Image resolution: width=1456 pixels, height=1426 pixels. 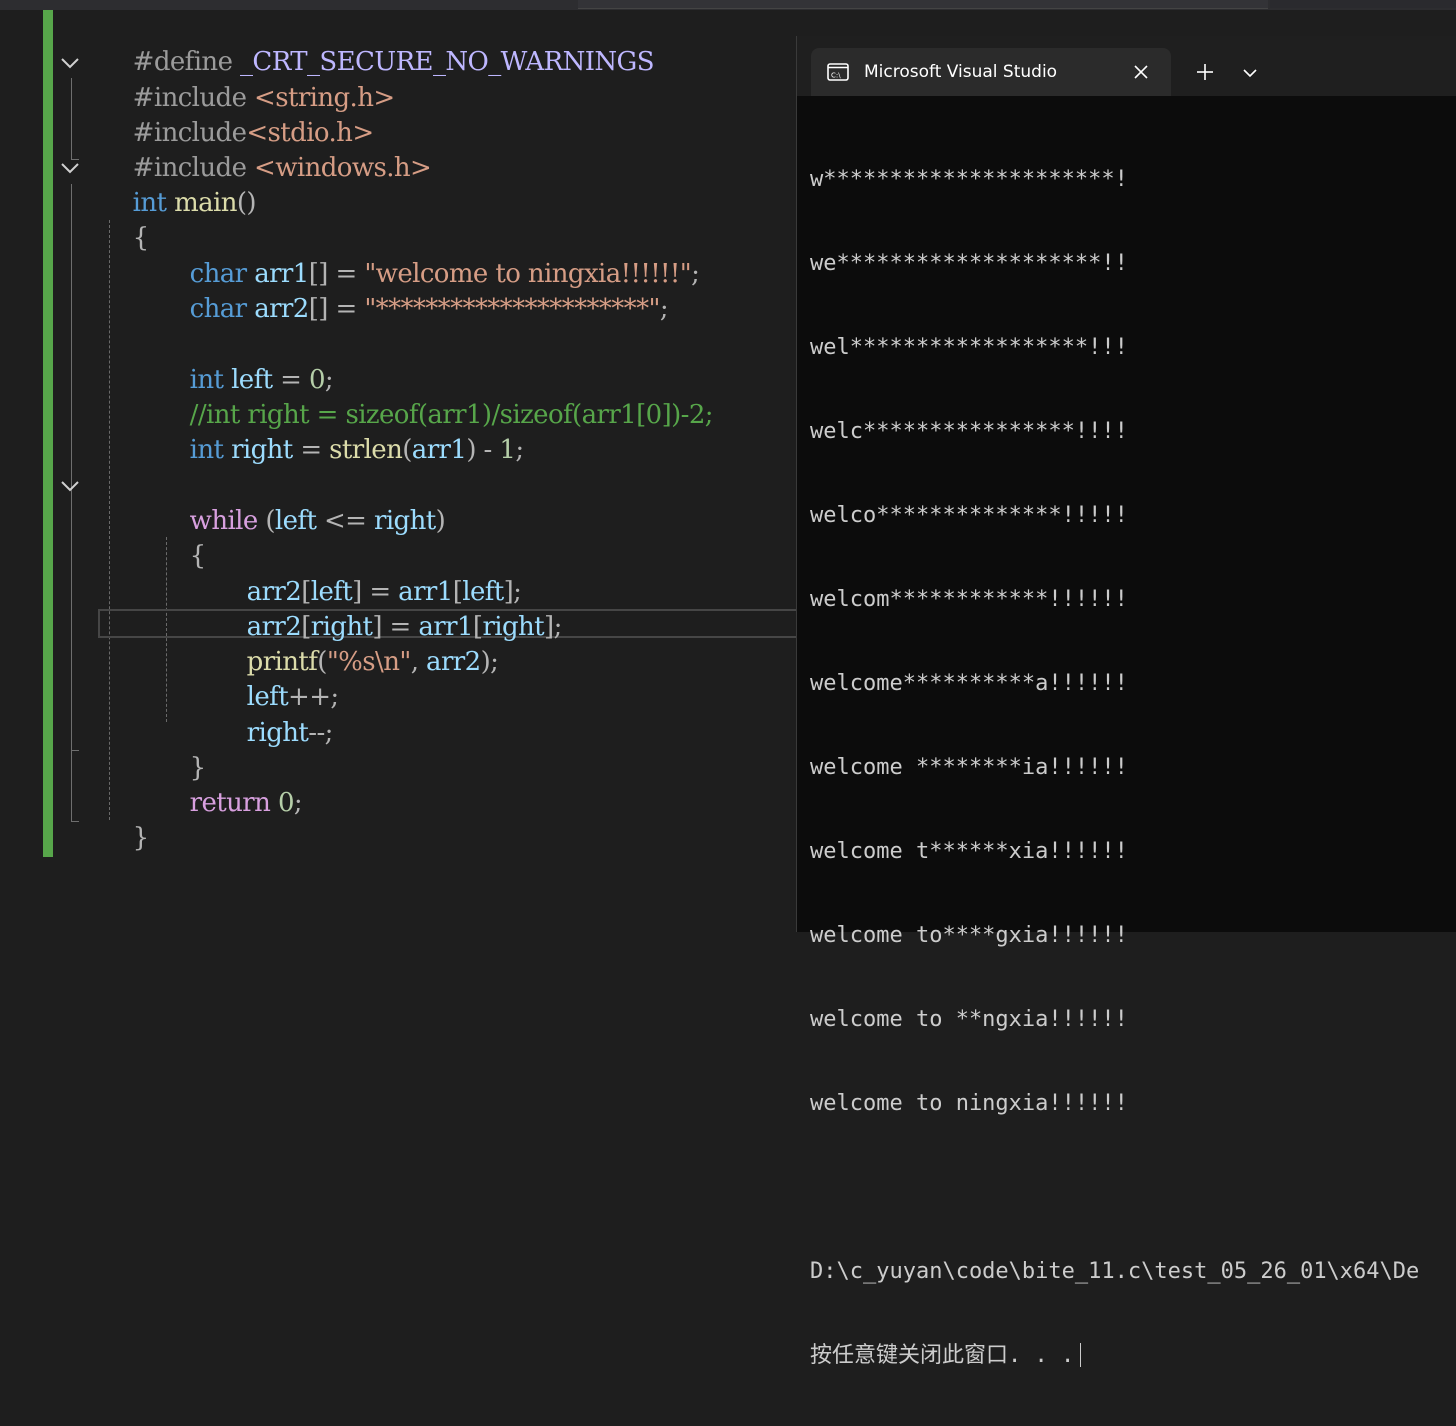 What do you see at coordinates (969, 179) in the screenshot?
I see `console-output-line: w**********************!` at bounding box center [969, 179].